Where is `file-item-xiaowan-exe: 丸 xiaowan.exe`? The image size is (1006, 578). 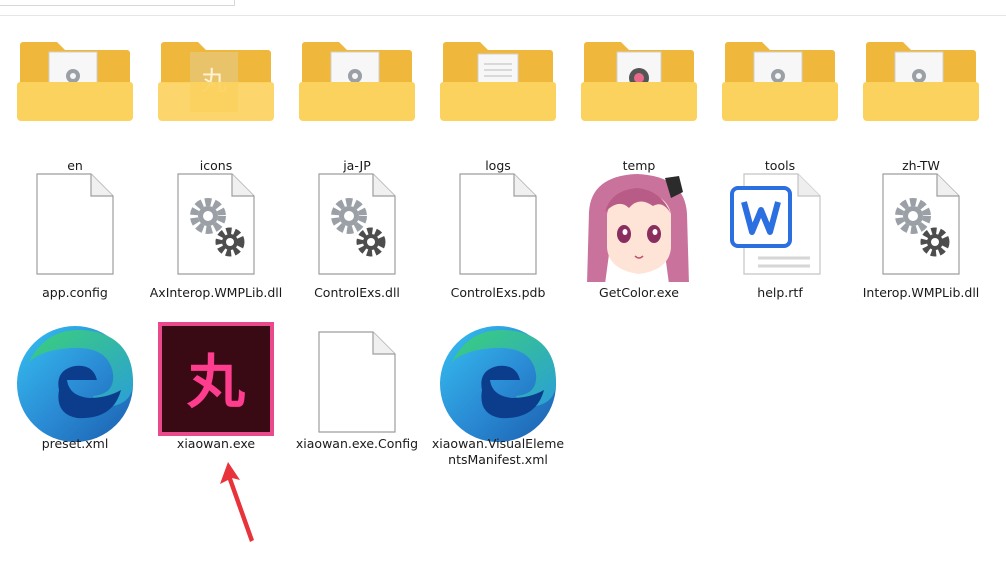
file-item-xiaowan-exe: 丸 xiaowan.exe is located at coordinates (216, 397).